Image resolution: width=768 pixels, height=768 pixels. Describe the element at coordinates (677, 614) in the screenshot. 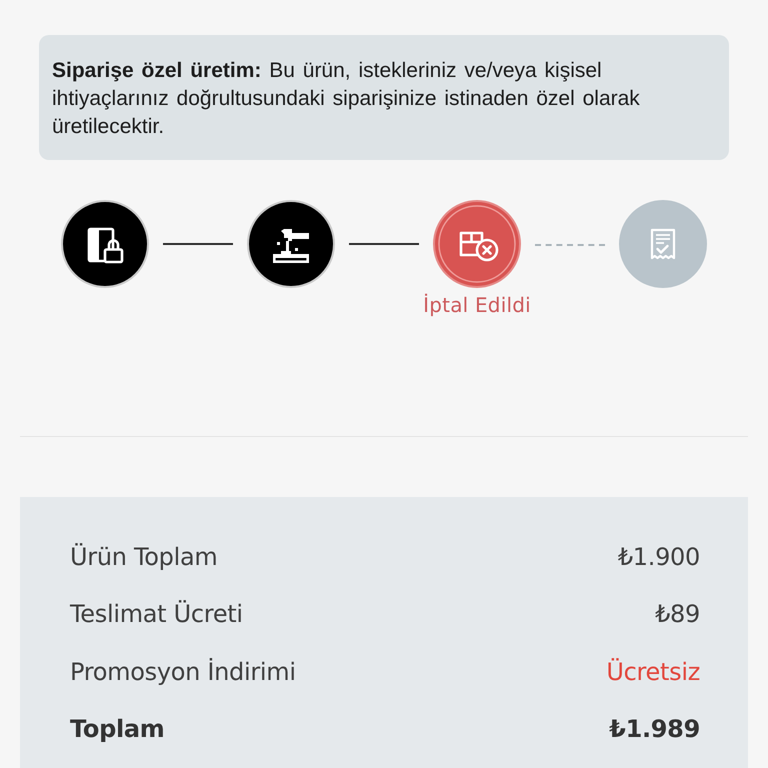

I see `summary-value: ₺89` at that location.